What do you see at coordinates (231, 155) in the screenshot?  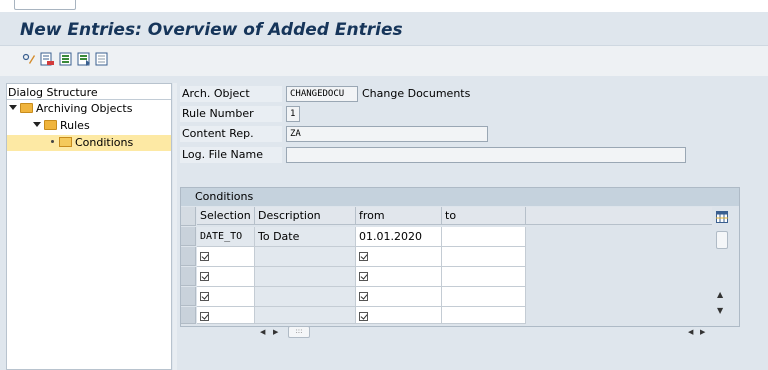 I see `log-file-name-label: Log. File Name` at bounding box center [231, 155].